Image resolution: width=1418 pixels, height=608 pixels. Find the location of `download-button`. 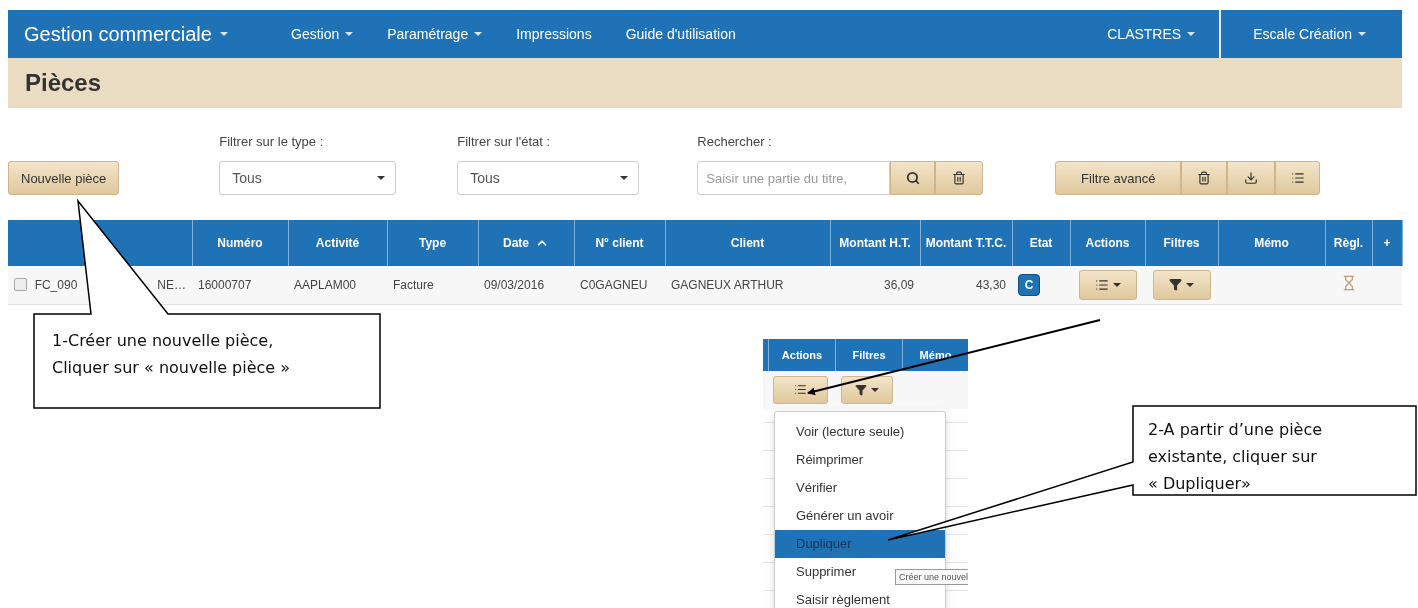

download-button is located at coordinates (1251, 178).